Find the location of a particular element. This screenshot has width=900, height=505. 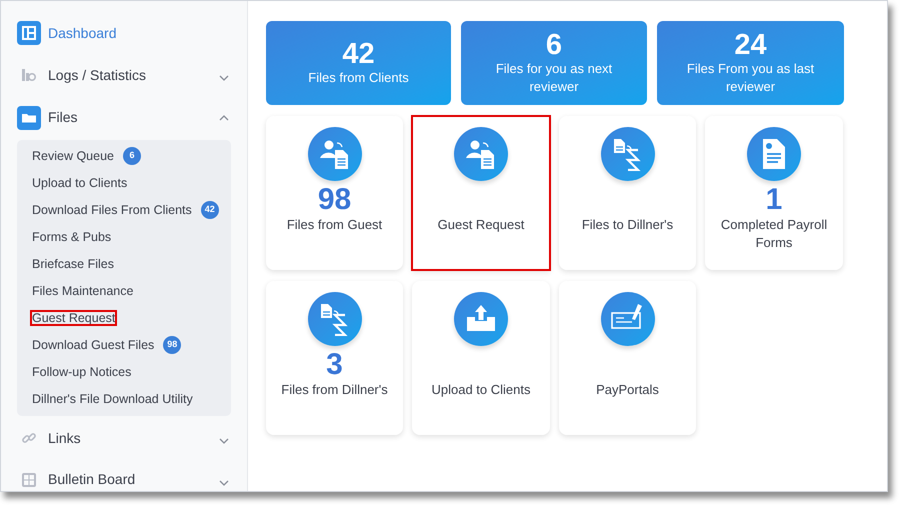

tile-label: Files from Guest is located at coordinates (334, 225).